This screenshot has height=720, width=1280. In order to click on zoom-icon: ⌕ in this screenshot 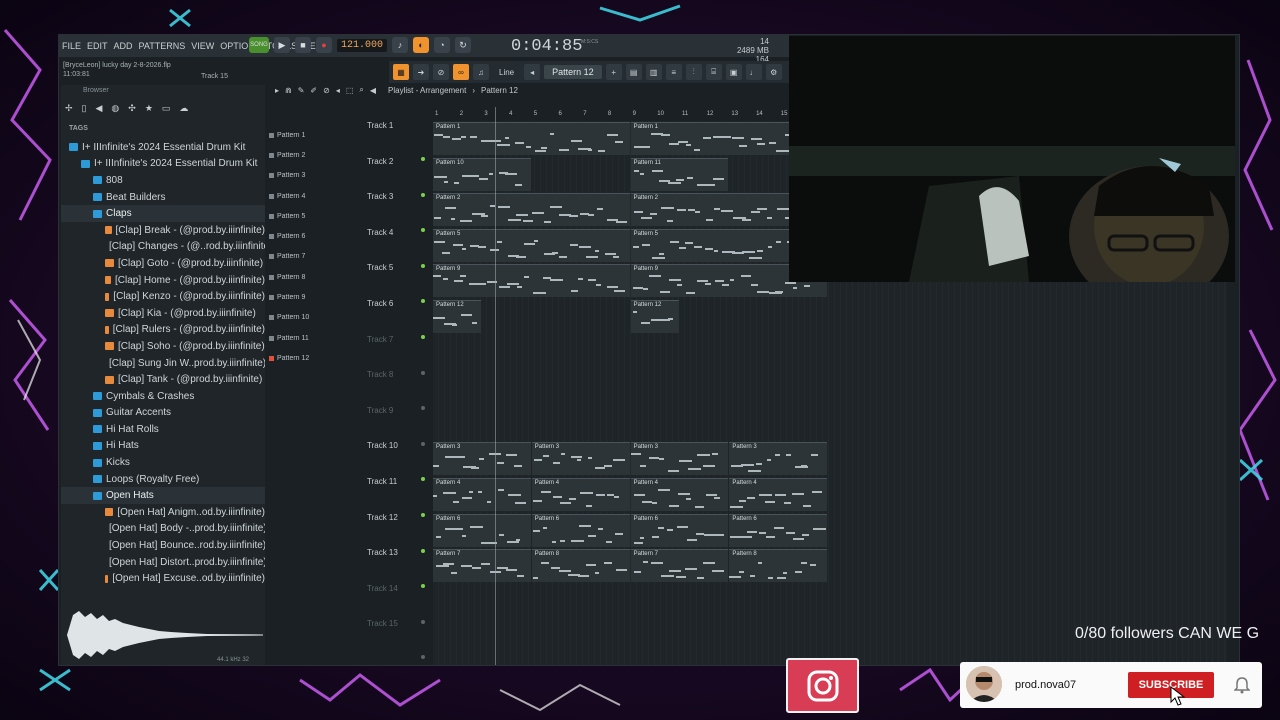, I will do `click(361, 90)`.